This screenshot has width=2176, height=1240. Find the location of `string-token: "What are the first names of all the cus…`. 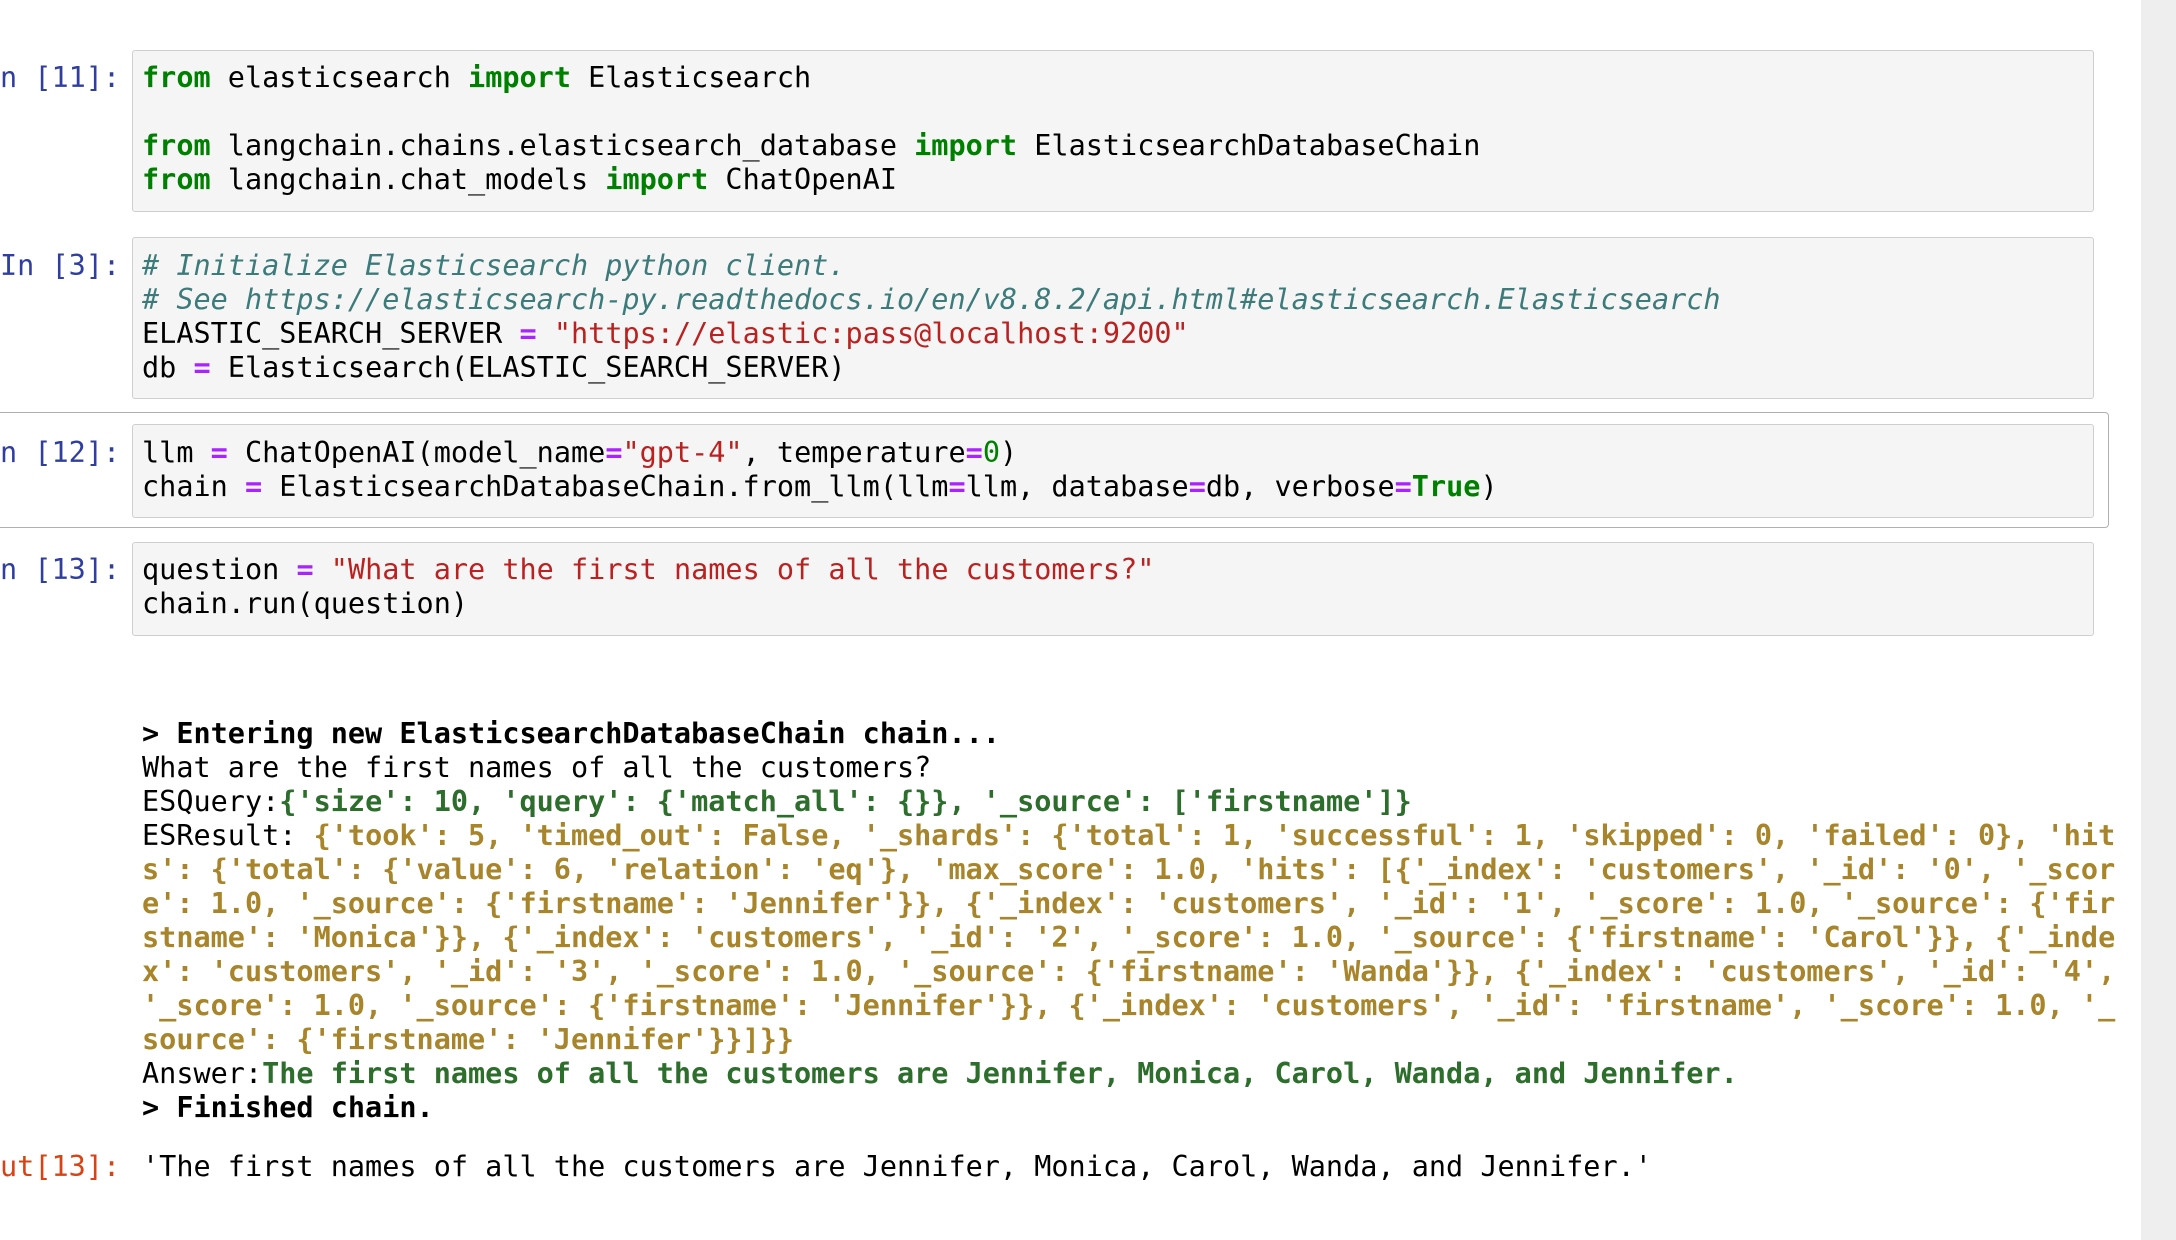

string-token: "What are the first names of all the cus… is located at coordinates (742, 569).